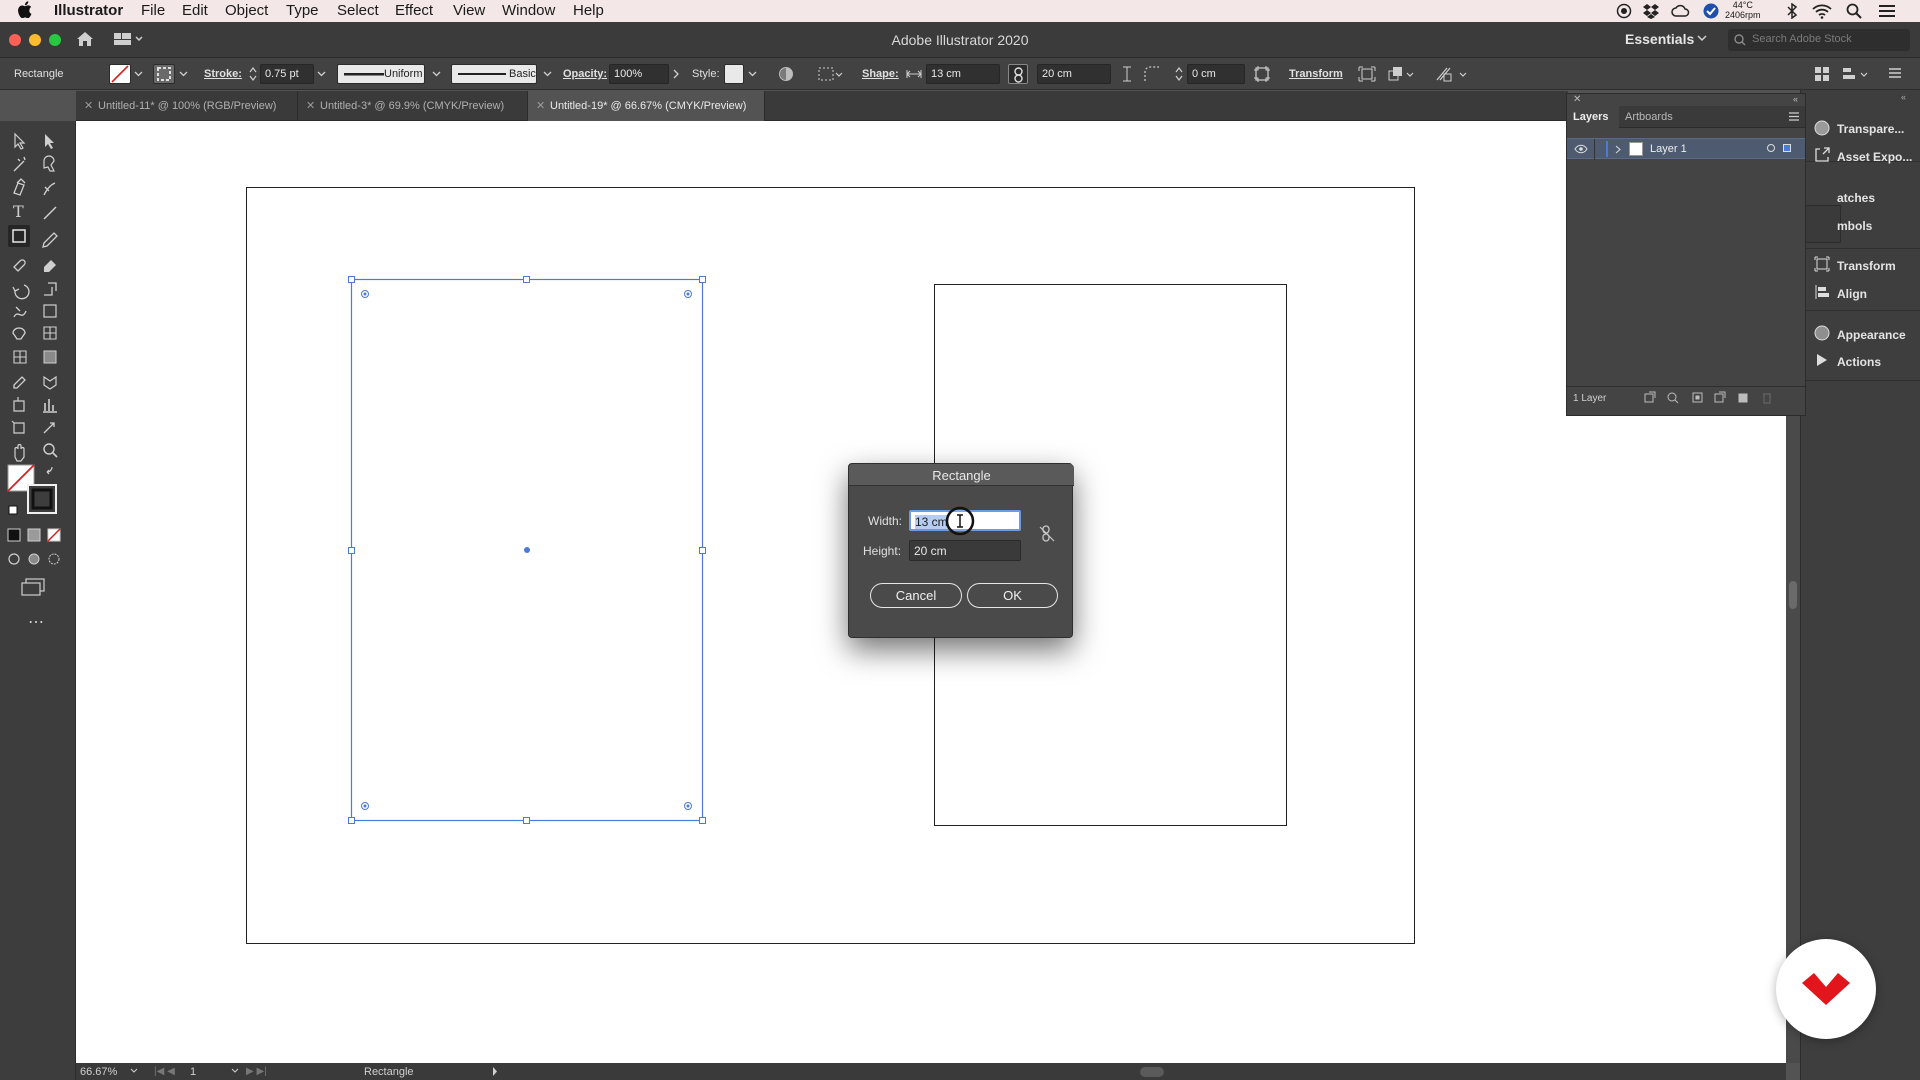 Image resolution: width=1920 pixels, height=1080 pixels. Describe the element at coordinates (164, 1071) in the screenshot. I see `first-artboard-icon: |◀ ◀` at that location.